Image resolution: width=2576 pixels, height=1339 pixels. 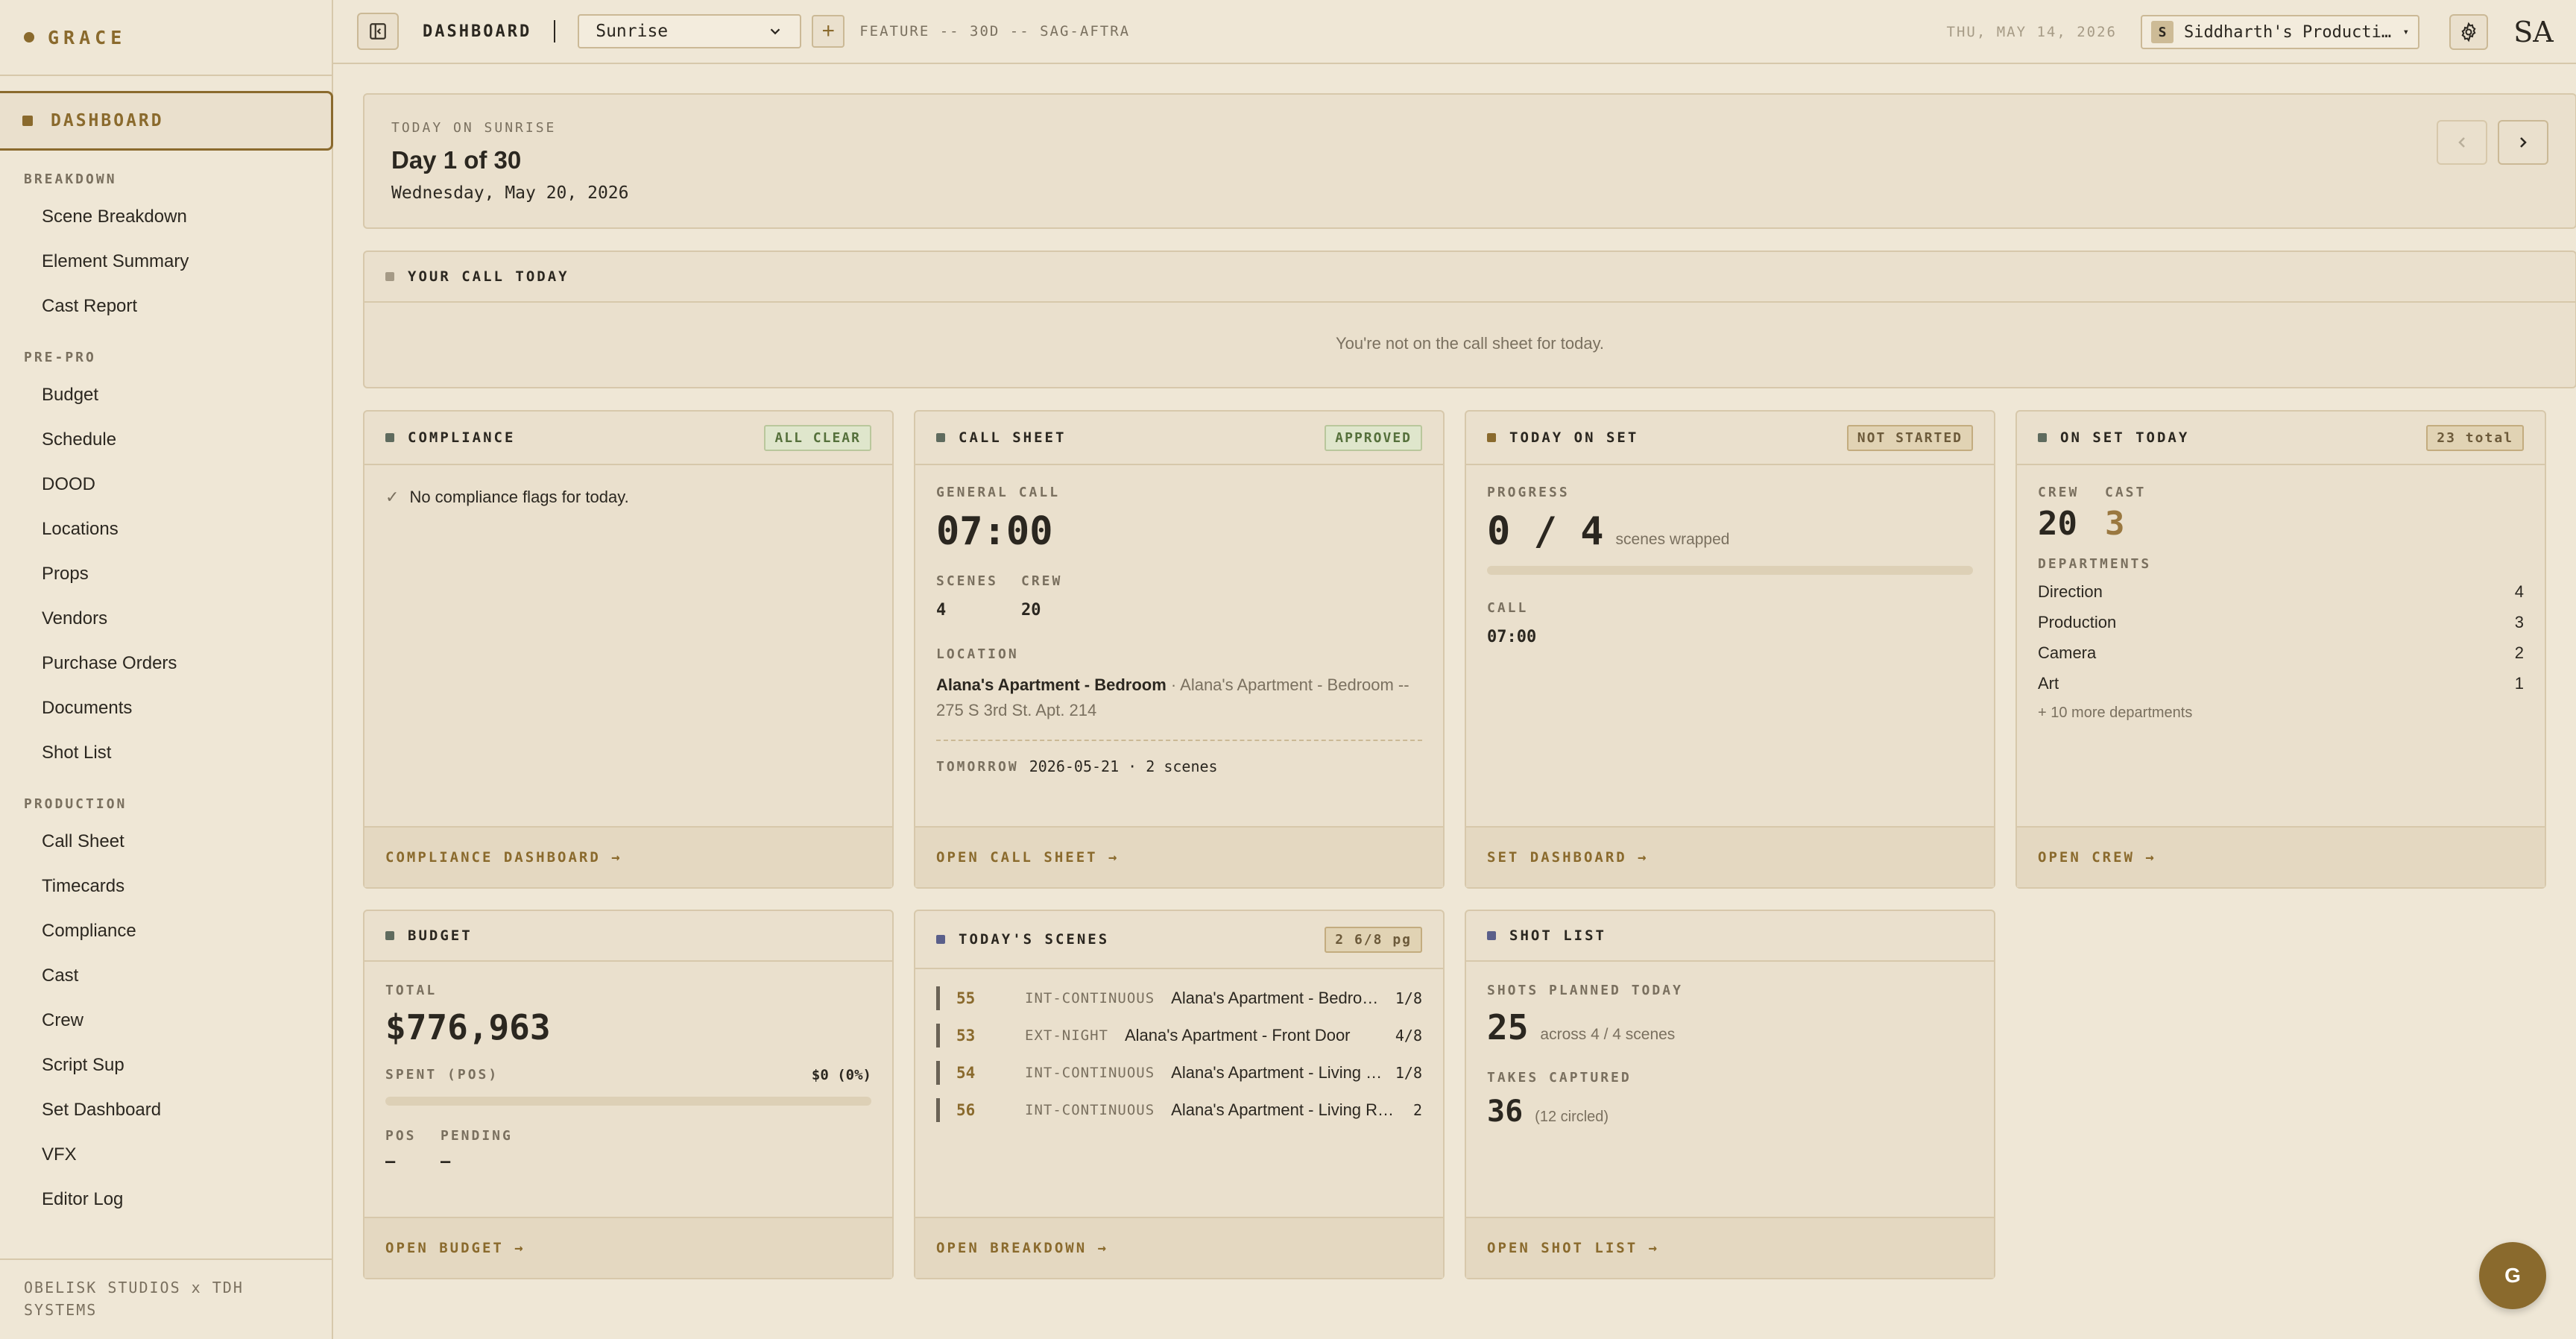 I want to click on call-value: 07:00, so click(x=1512, y=637).